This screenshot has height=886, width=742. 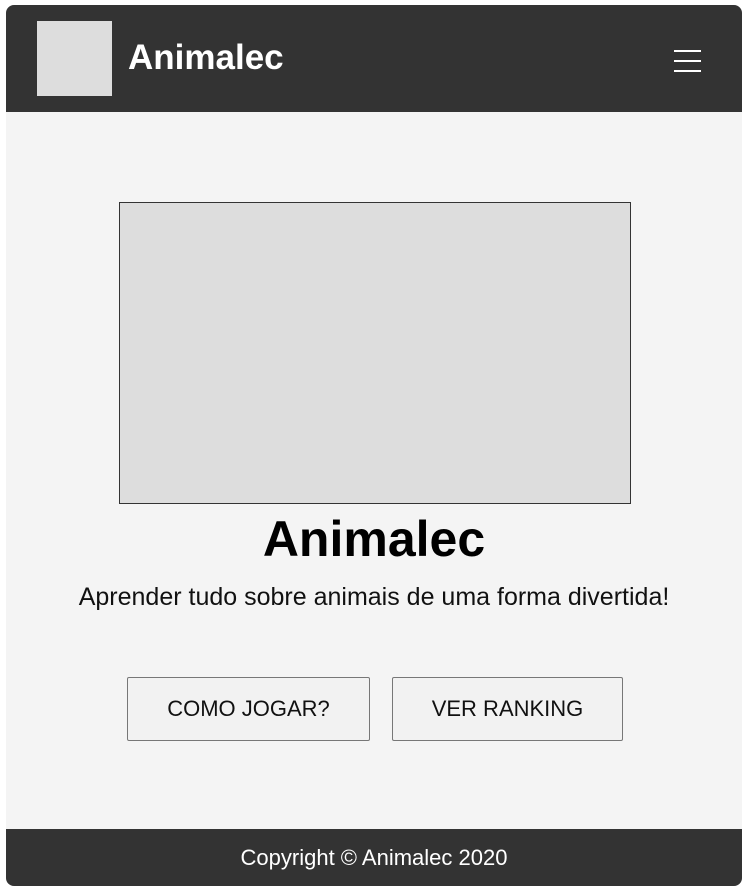 I want to click on menu-bar-middle, so click(x=687, y=61).